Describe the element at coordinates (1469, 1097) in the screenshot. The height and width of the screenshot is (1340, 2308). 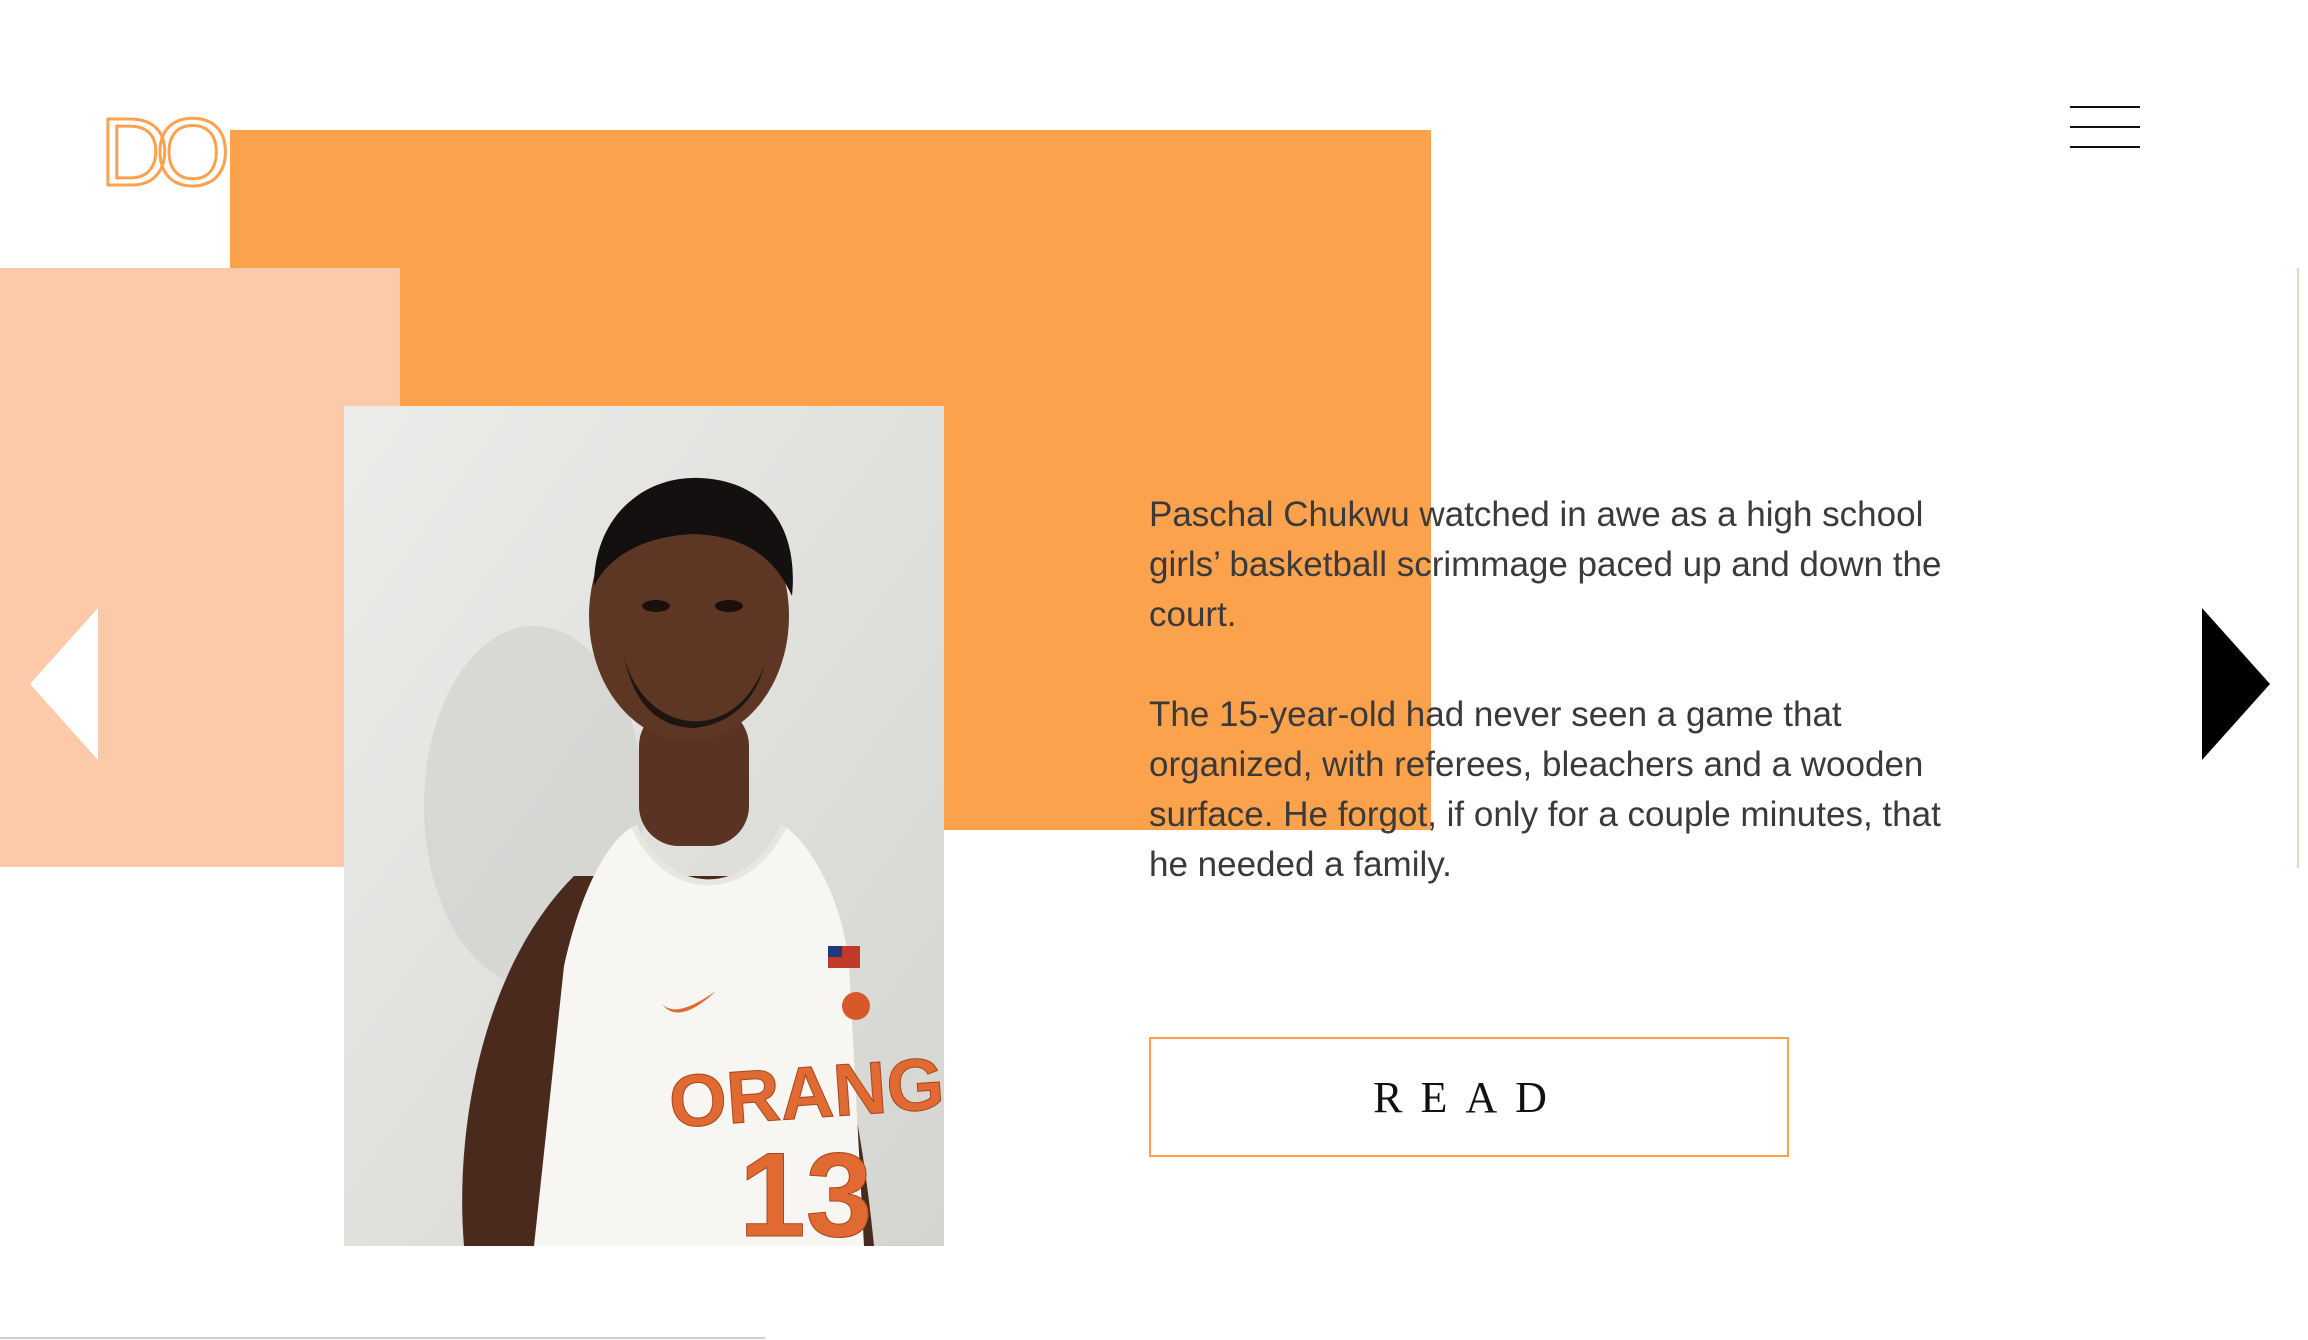
I see `read-button: READ` at that location.